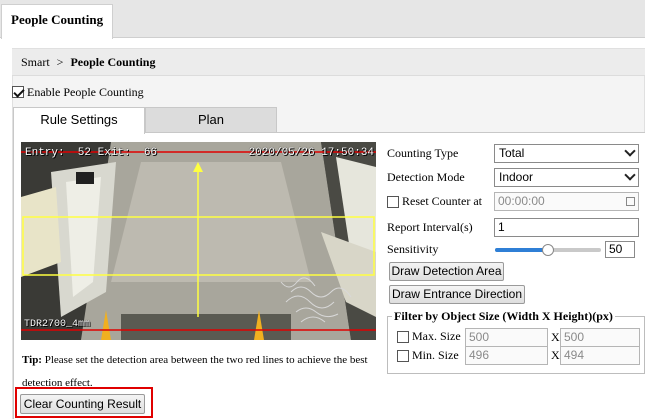  I want to click on report-interval-input: 1, so click(566, 227).